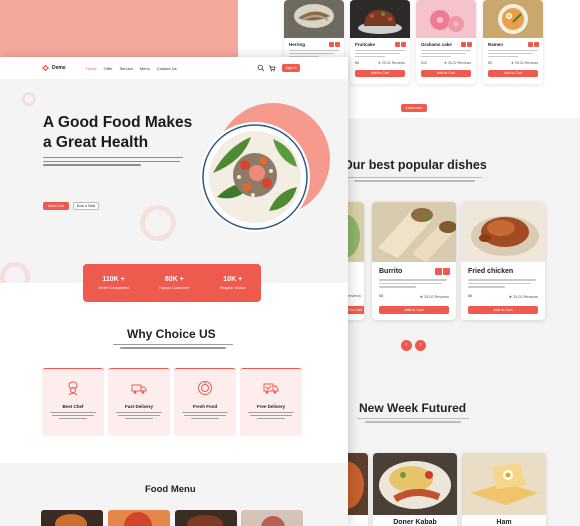  Describe the element at coordinates (297, 44) in the screenshot. I see `product-name: Herring` at that location.